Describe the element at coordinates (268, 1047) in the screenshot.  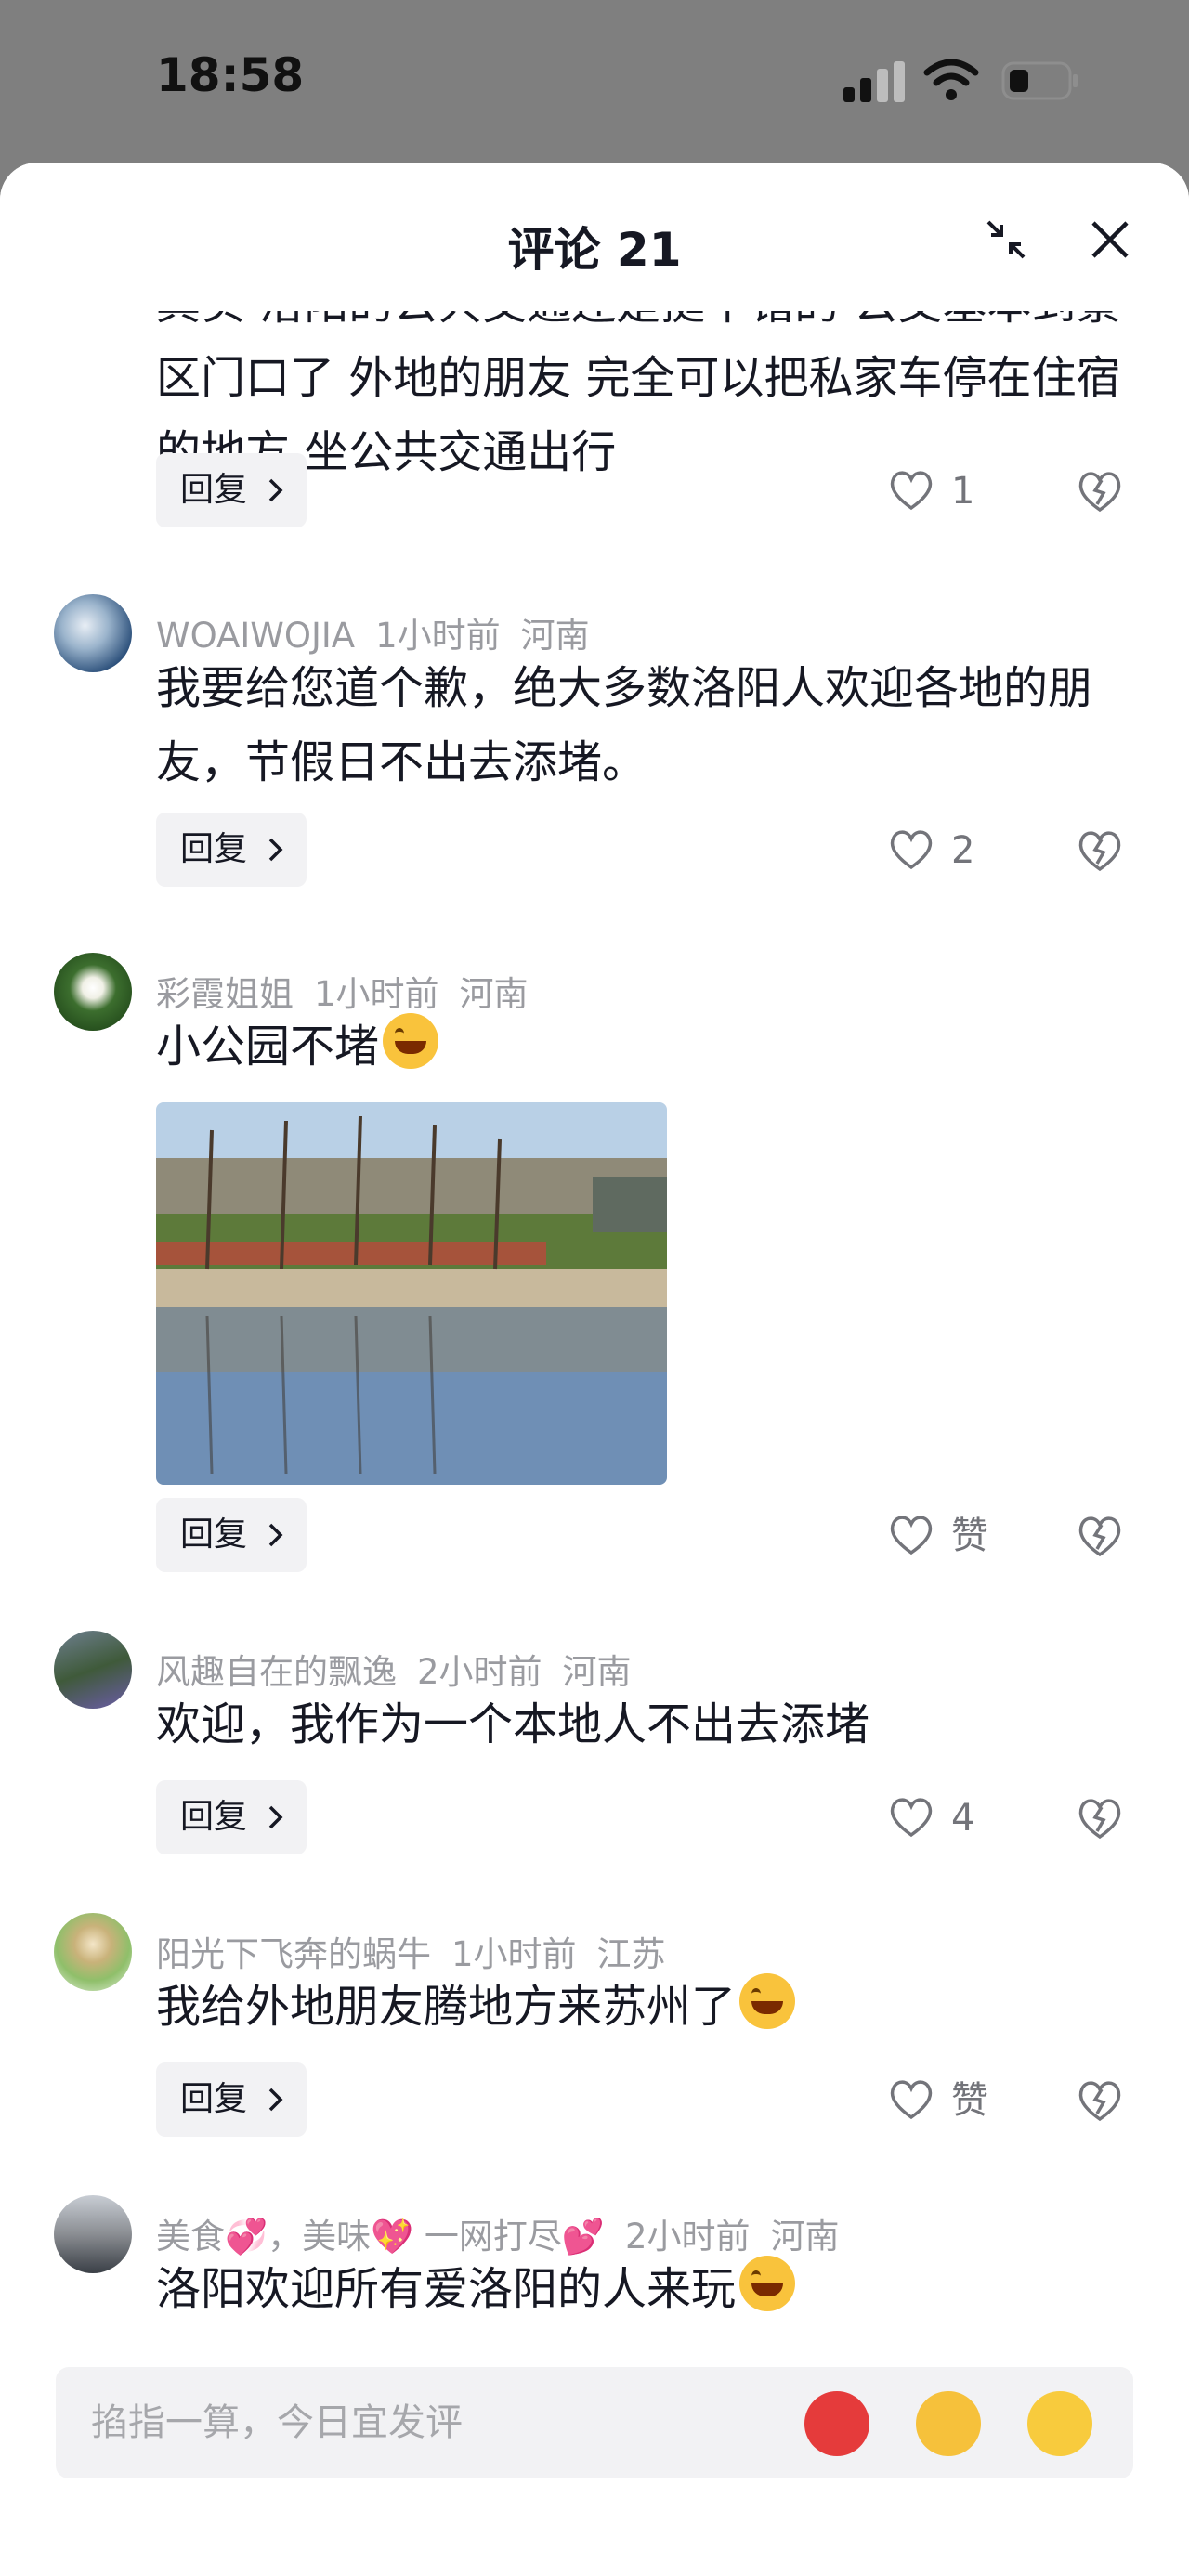
I see `comment-text: 小公园不堵` at that location.